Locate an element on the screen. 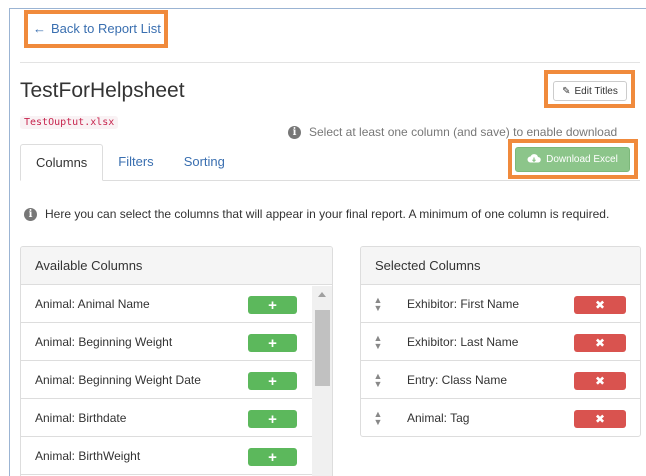  column-label: Entry: Class Name is located at coordinates (457, 379).